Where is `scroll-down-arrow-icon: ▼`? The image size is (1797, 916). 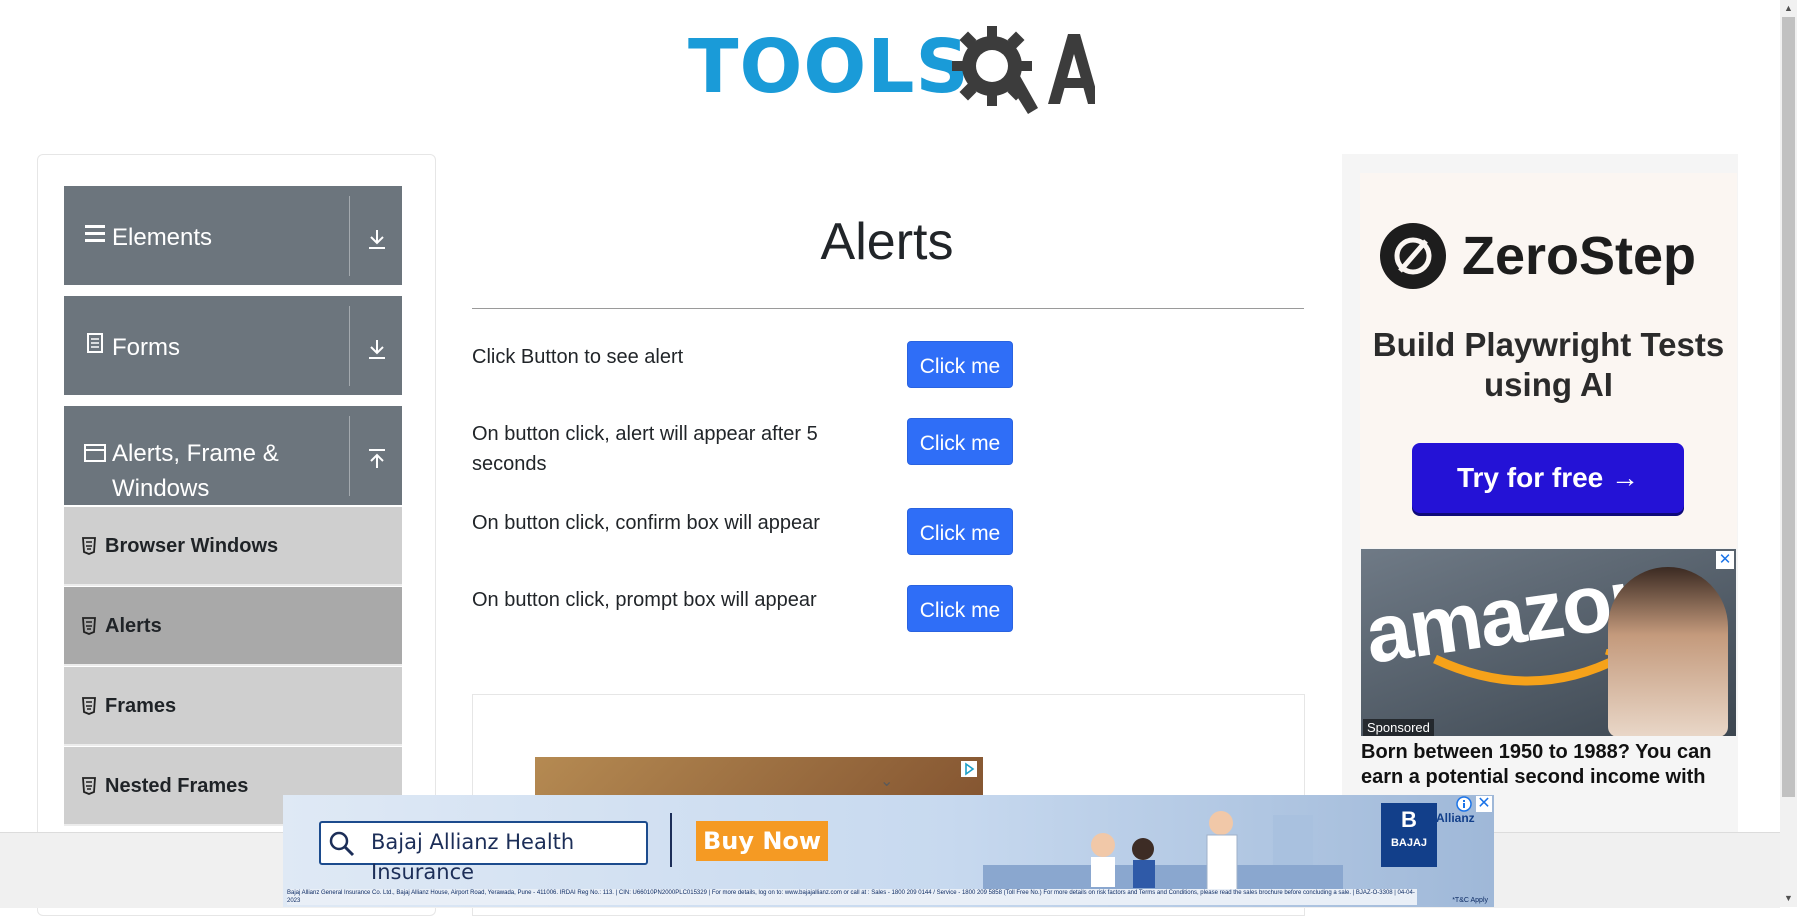
scroll-down-arrow-icon: ▼ is located at coordinates (1788, 898).